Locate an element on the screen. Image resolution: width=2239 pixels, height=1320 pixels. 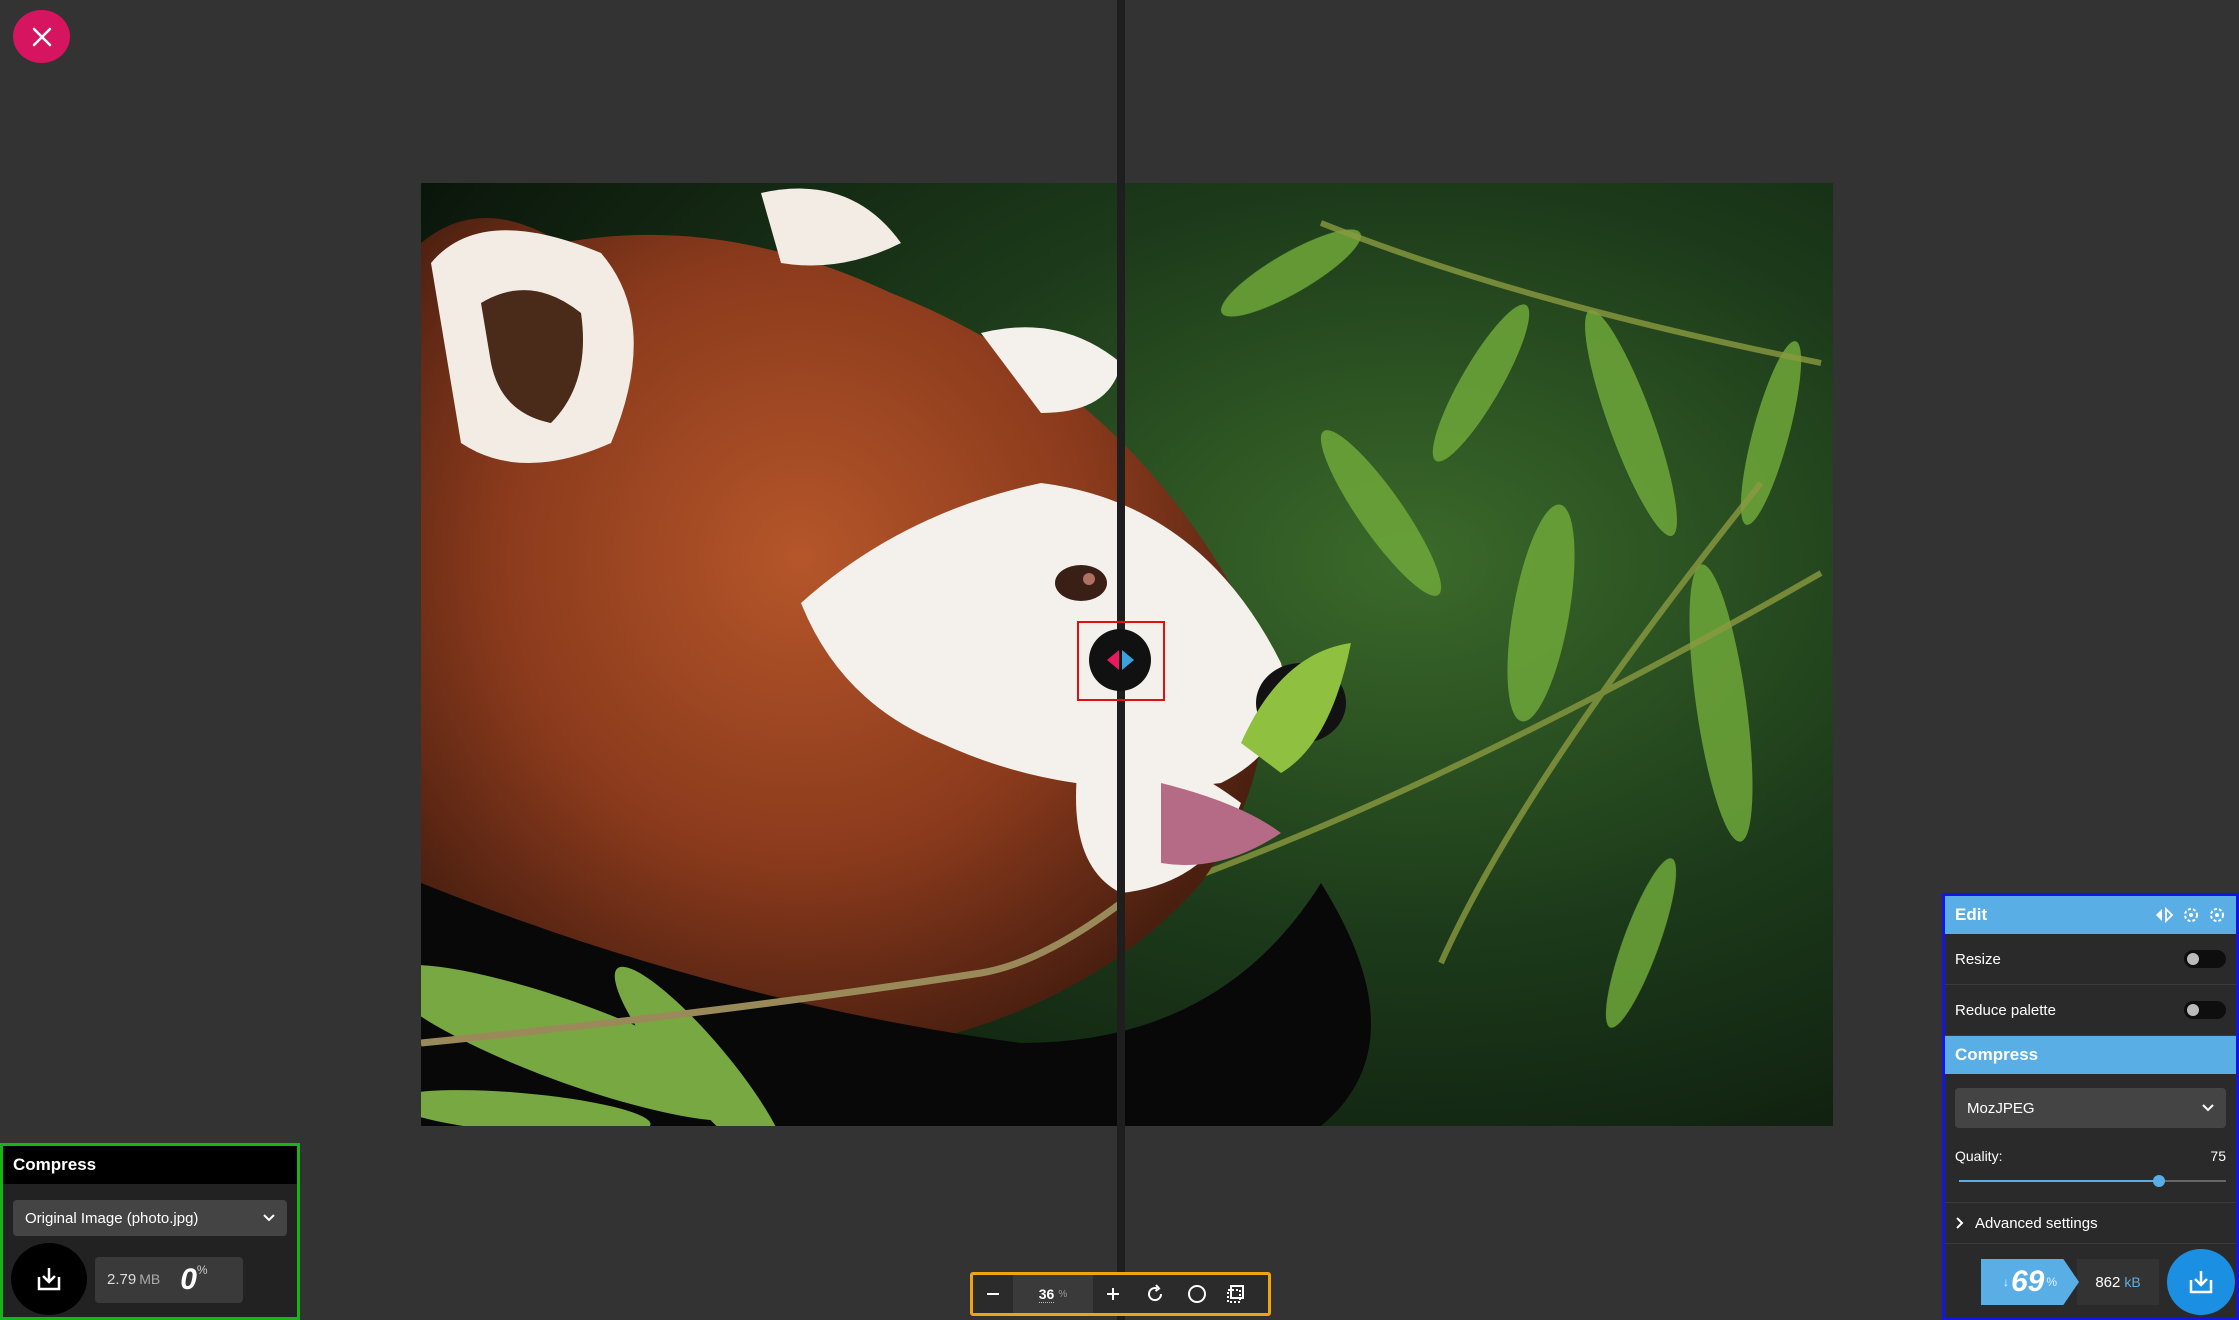
settings-gear-icon is located at coordinates (2217, 915).